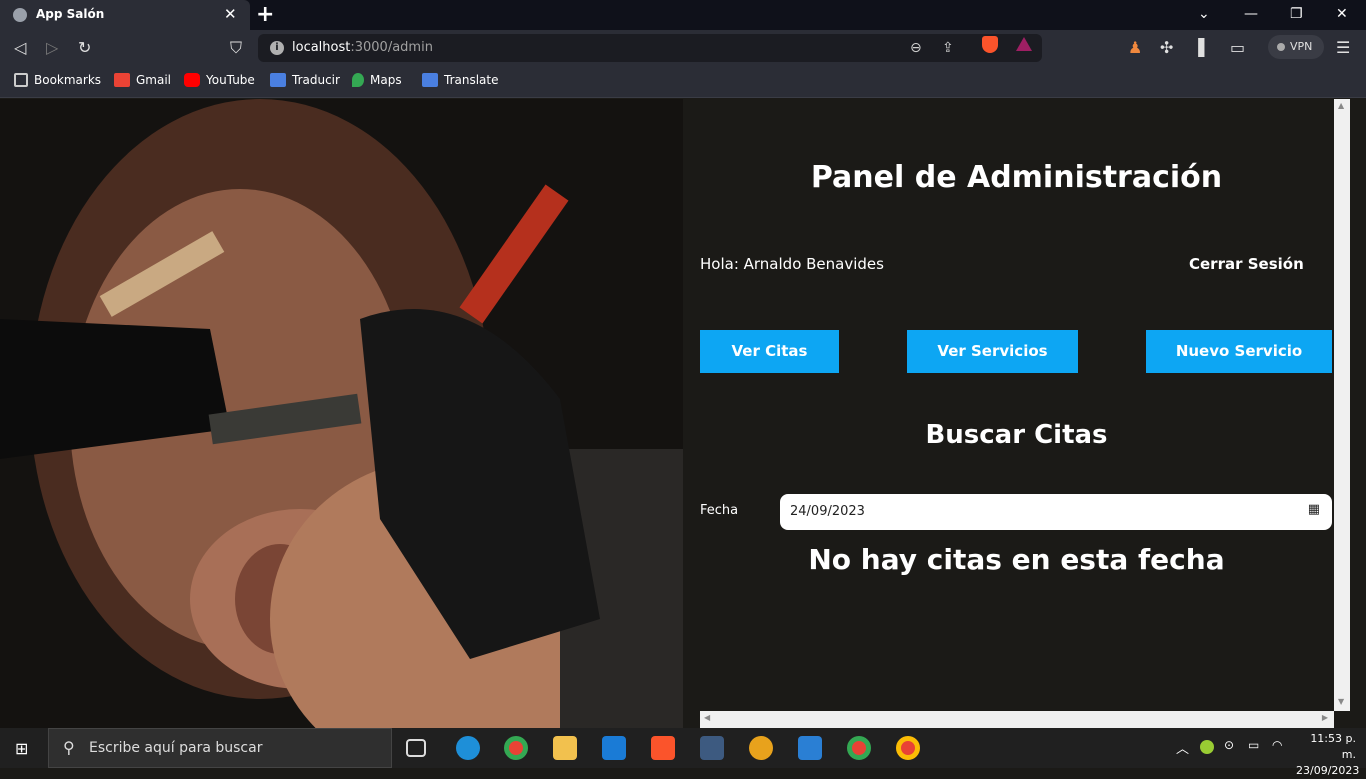 This screenshot has height=779, width=1366. What do you see at coordinates (1135, 47) in the screenshot?
I see `extension-icon: ♟` at bounding box center [1135, 47].